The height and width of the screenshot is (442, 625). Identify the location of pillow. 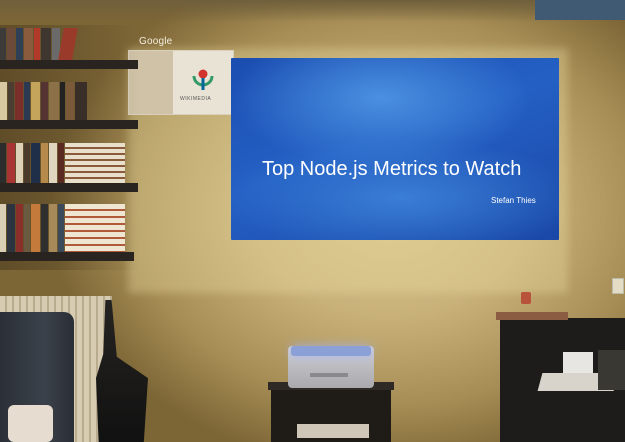
(30, 423).